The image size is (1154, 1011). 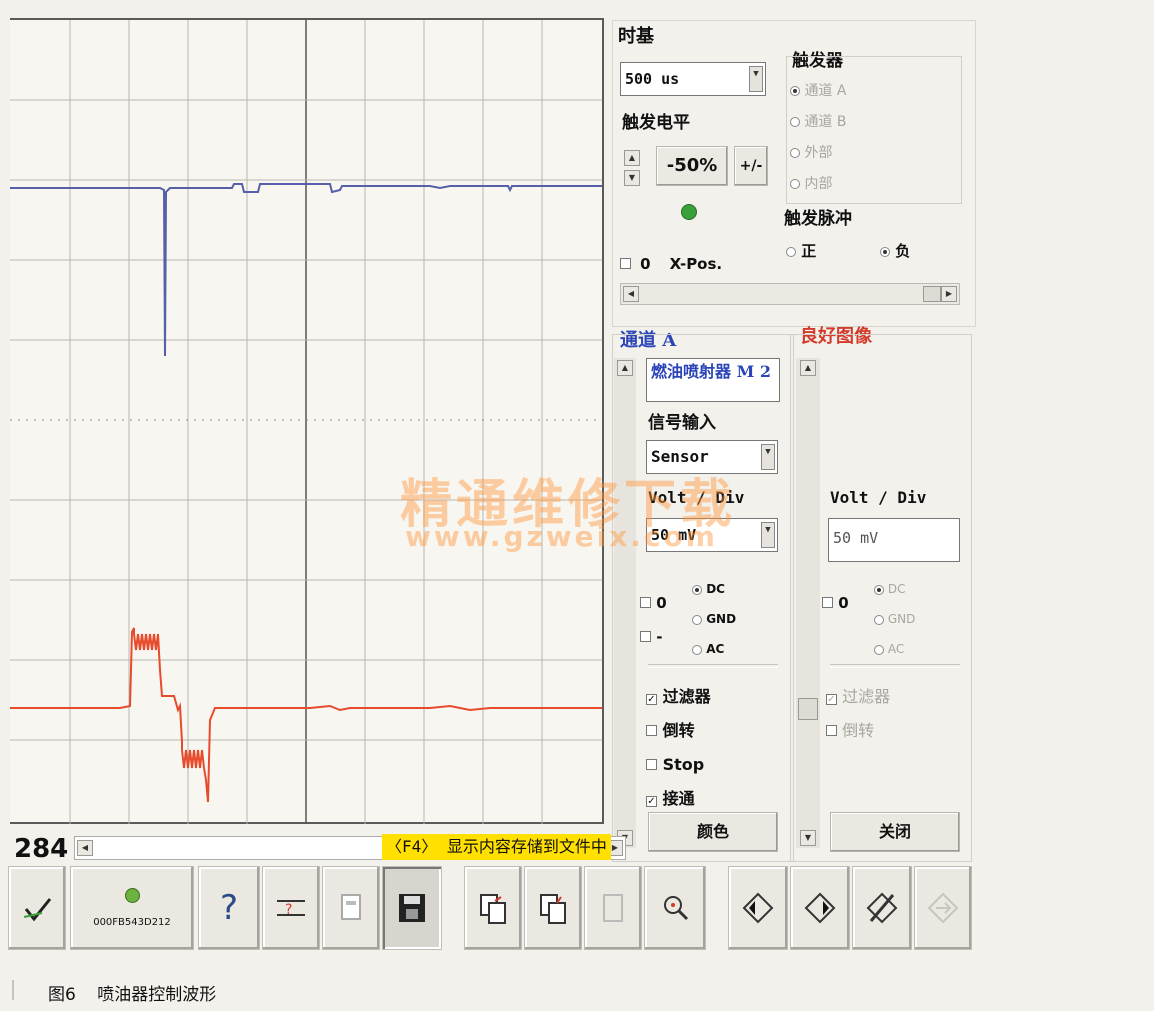 I want to click on timebase-value: 500 us, so click(x=652, y=79).